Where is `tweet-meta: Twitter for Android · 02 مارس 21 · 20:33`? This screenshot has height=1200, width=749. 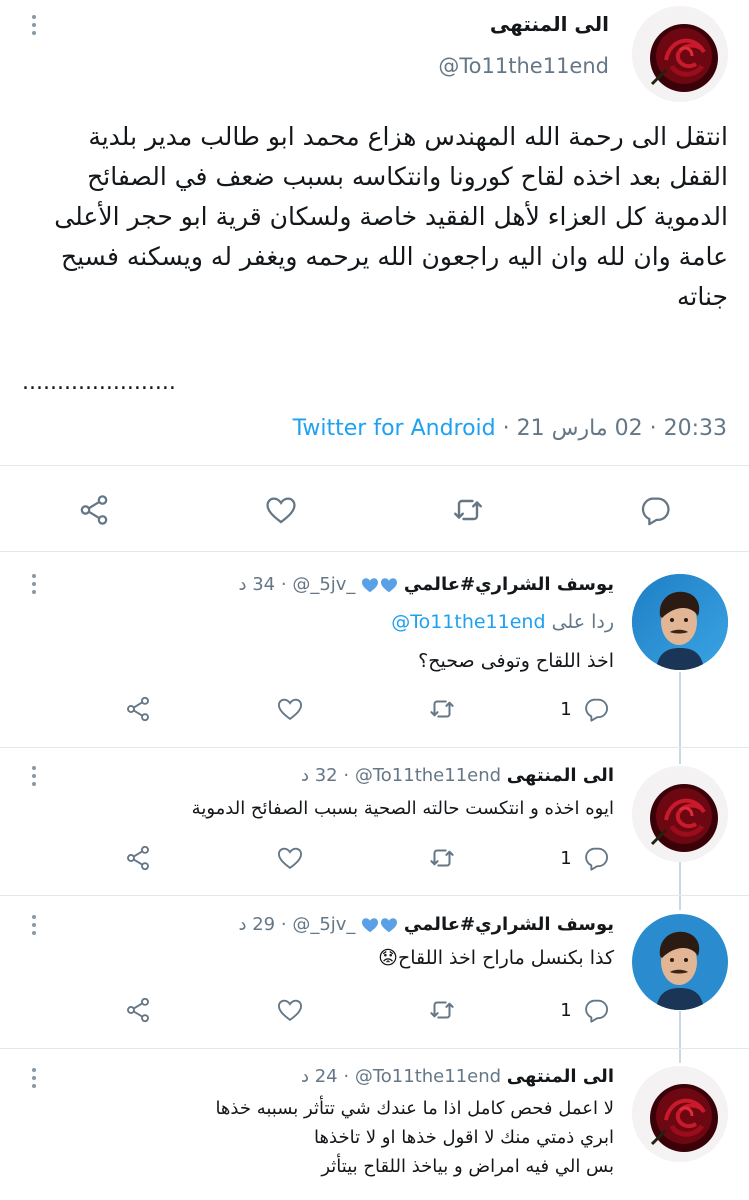
tweet-meta: Twitter for Android · 02 مارس 21 · 20:33 is located at coordinates (510, 428).